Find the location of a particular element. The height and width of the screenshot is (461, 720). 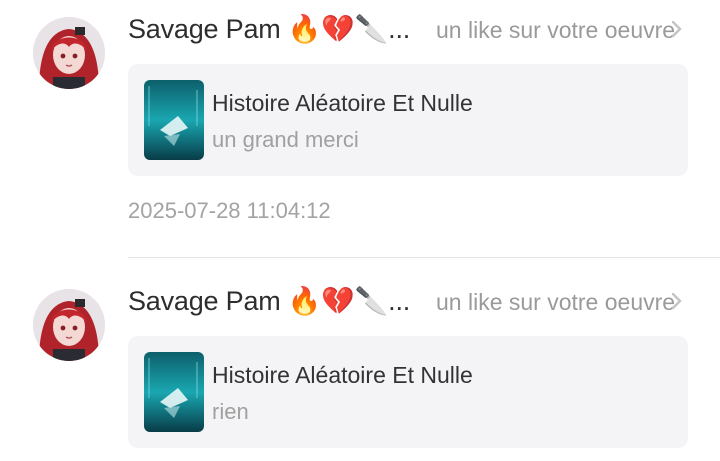

comment-text: rien is located at coordinates (230, 411).